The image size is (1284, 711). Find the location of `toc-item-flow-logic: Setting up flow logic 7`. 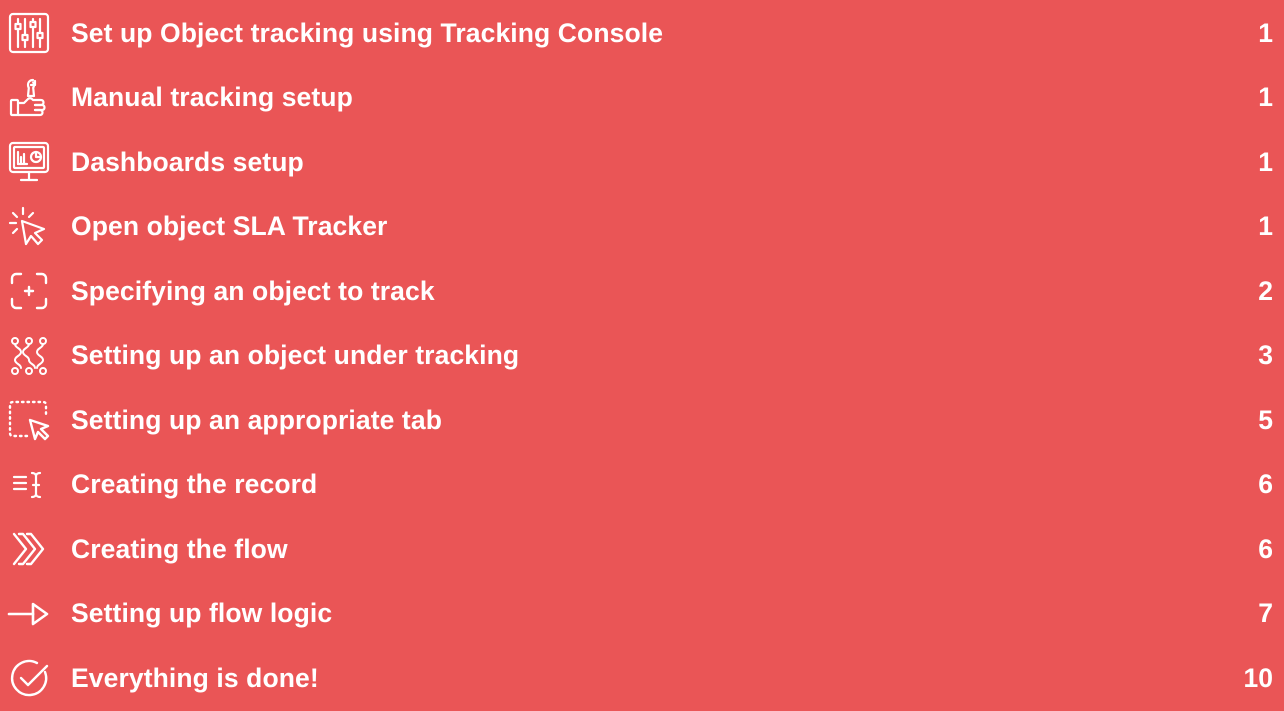

toc-item-flow-logic: Setting up flow logic 7 is located at coordinates (642, 614).